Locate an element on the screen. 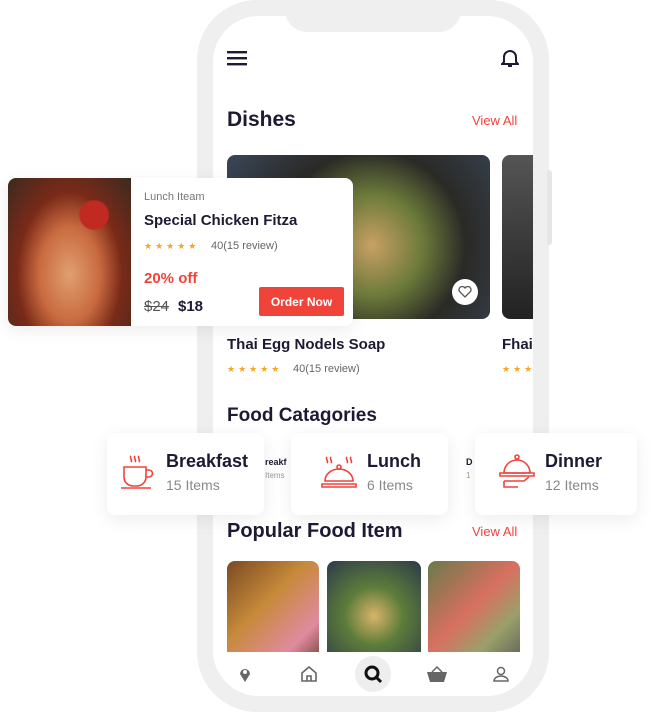 This screenshot has height=713, width=662. category-name: Breakfast is located at coordinates (207, 461).